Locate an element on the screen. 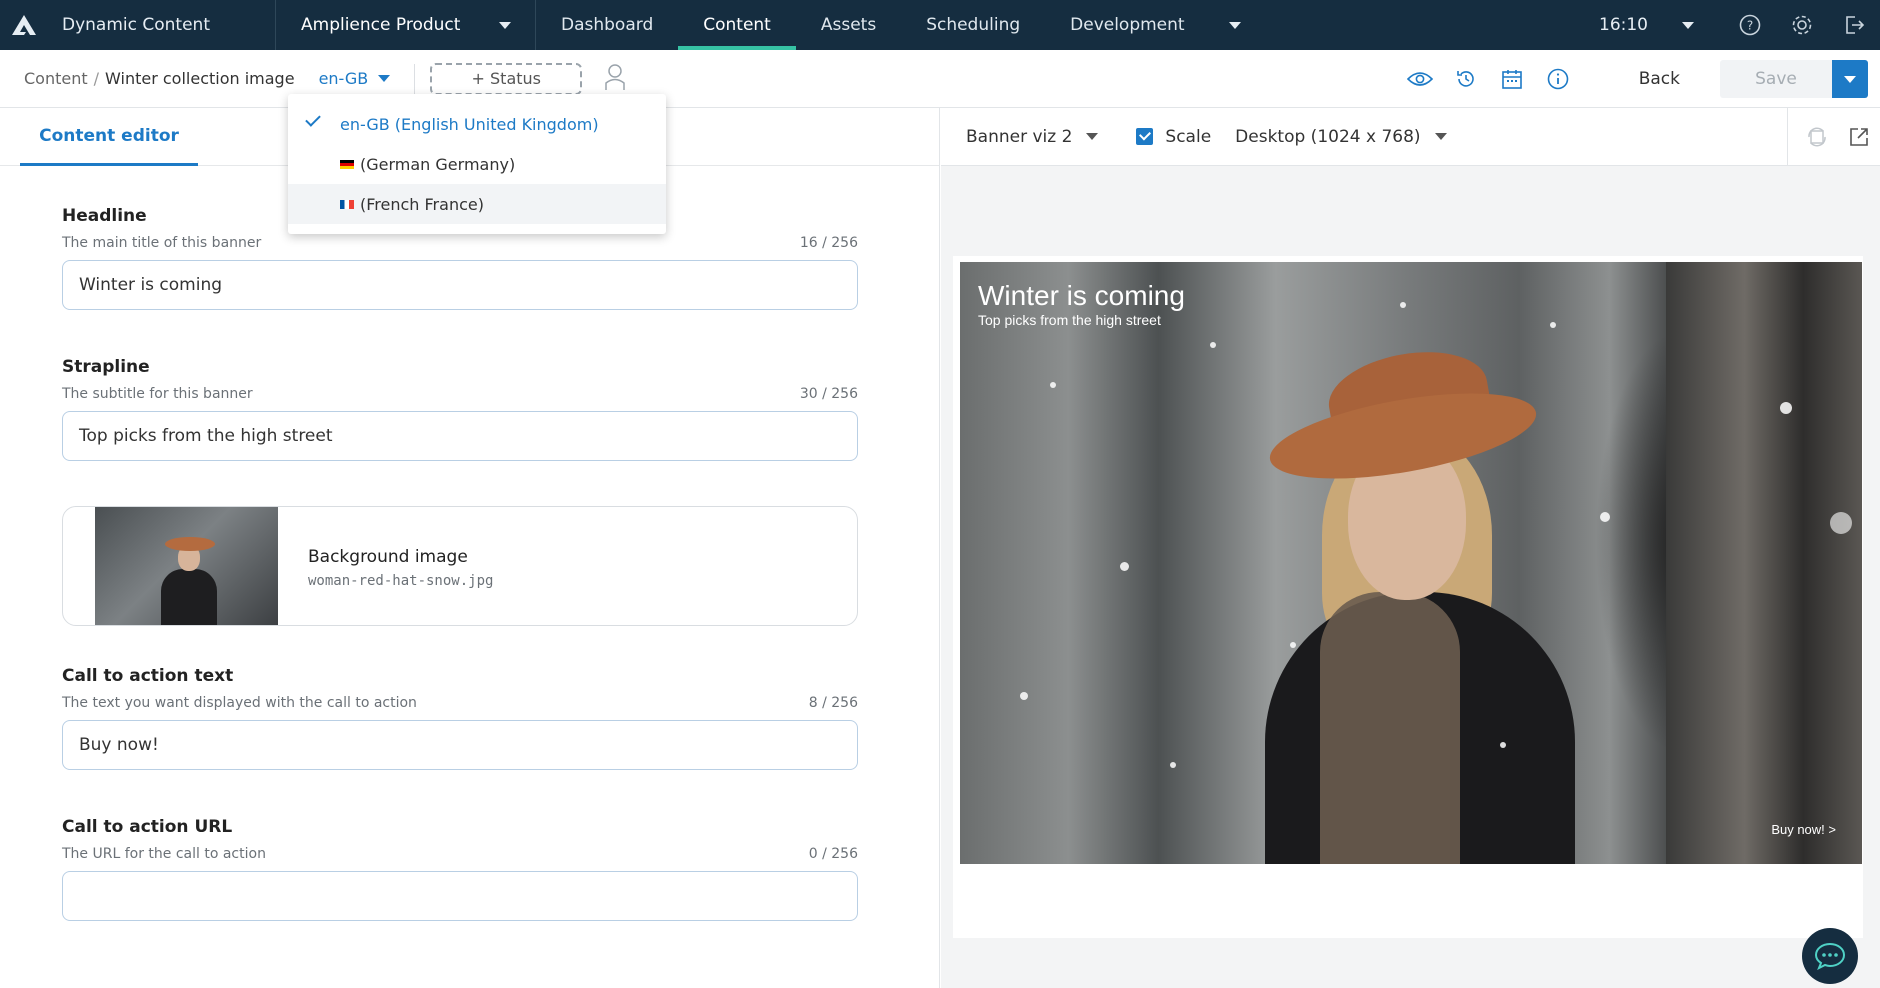  banner-figure-scarf is located at coordinates (1390, 728).